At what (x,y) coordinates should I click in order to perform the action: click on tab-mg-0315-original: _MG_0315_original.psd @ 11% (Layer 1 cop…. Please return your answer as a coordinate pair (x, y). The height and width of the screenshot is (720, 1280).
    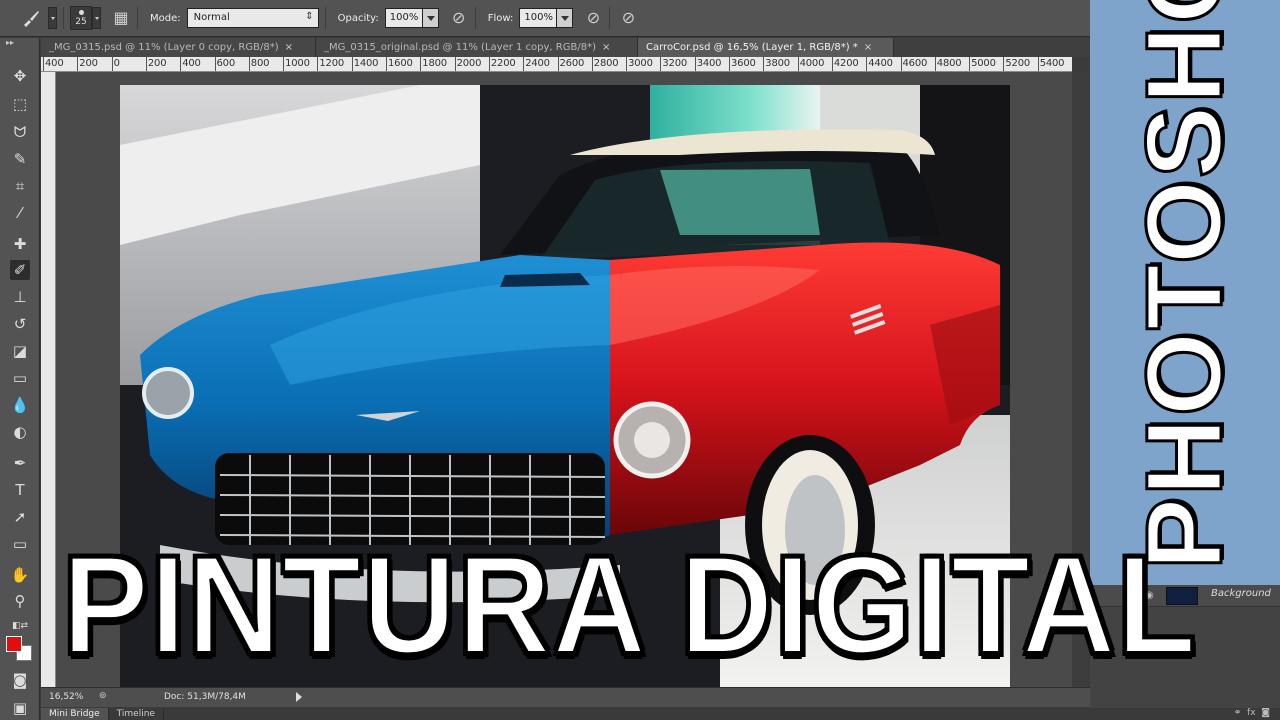
    Looking at the image, I should click on (477, 47).